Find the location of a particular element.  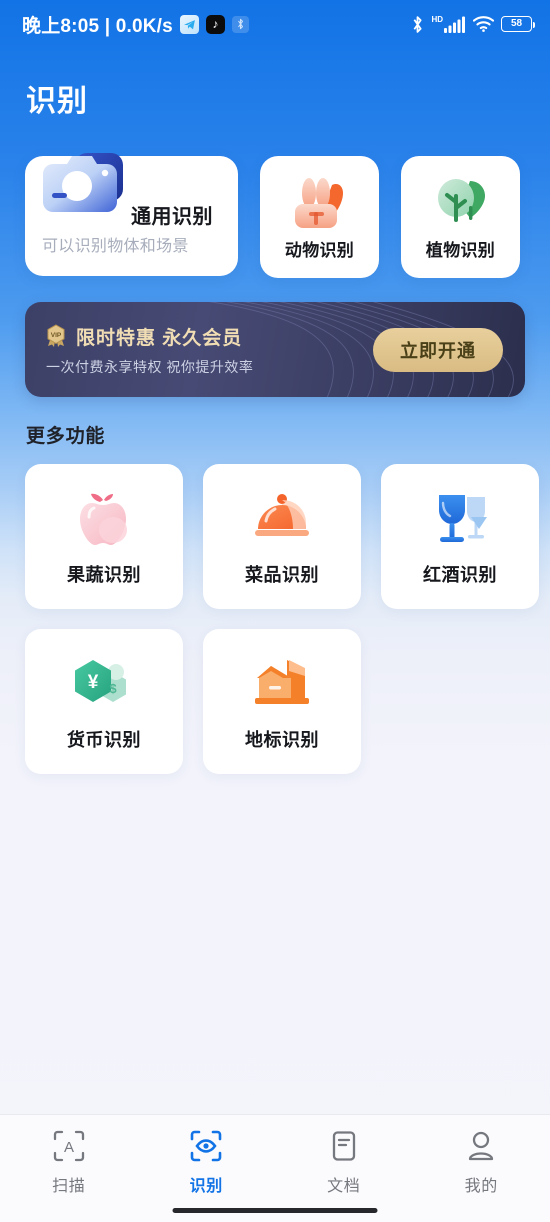

tab-scan-label: 扫描 is located at coordinates (69, 1186).